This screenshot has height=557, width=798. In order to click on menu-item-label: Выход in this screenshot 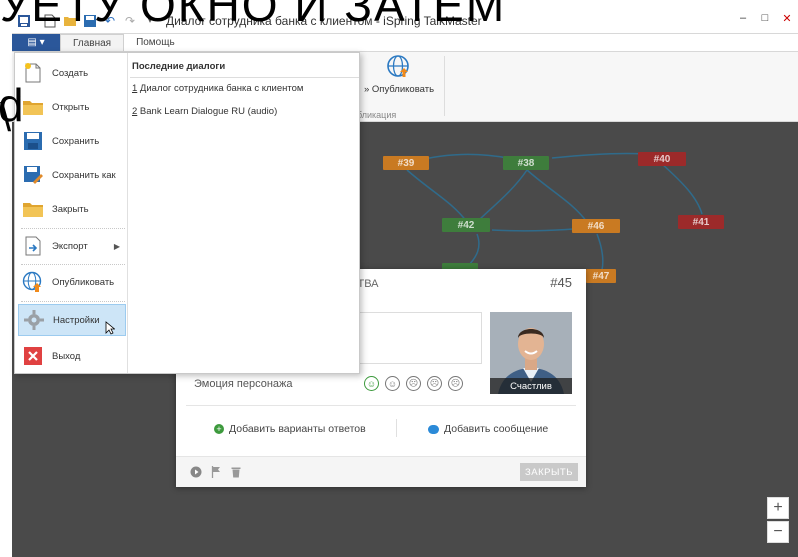, I will do `click(66, 356)`.